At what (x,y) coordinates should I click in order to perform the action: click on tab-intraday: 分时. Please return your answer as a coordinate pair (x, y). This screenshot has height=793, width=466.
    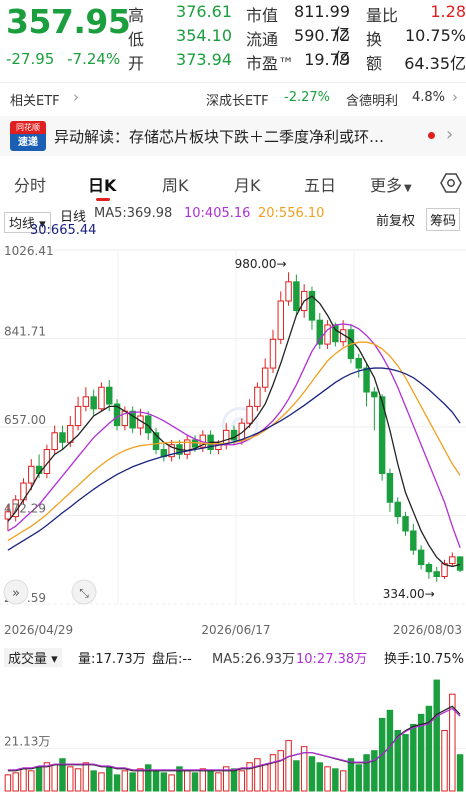
    Looking at the image, I should click on (30, 184).